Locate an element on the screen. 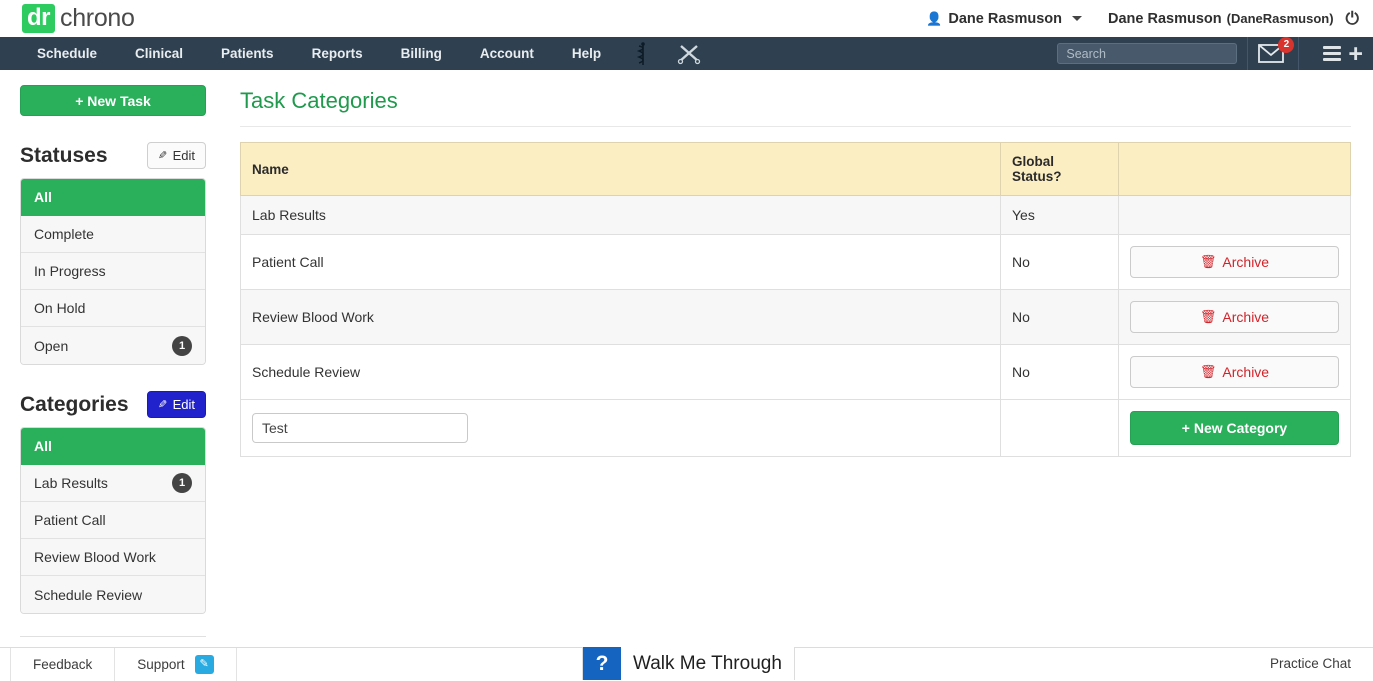 The image size is (1373, 681). current-user-name: Dane Rasmuson is located at coordinates (1165, 19).